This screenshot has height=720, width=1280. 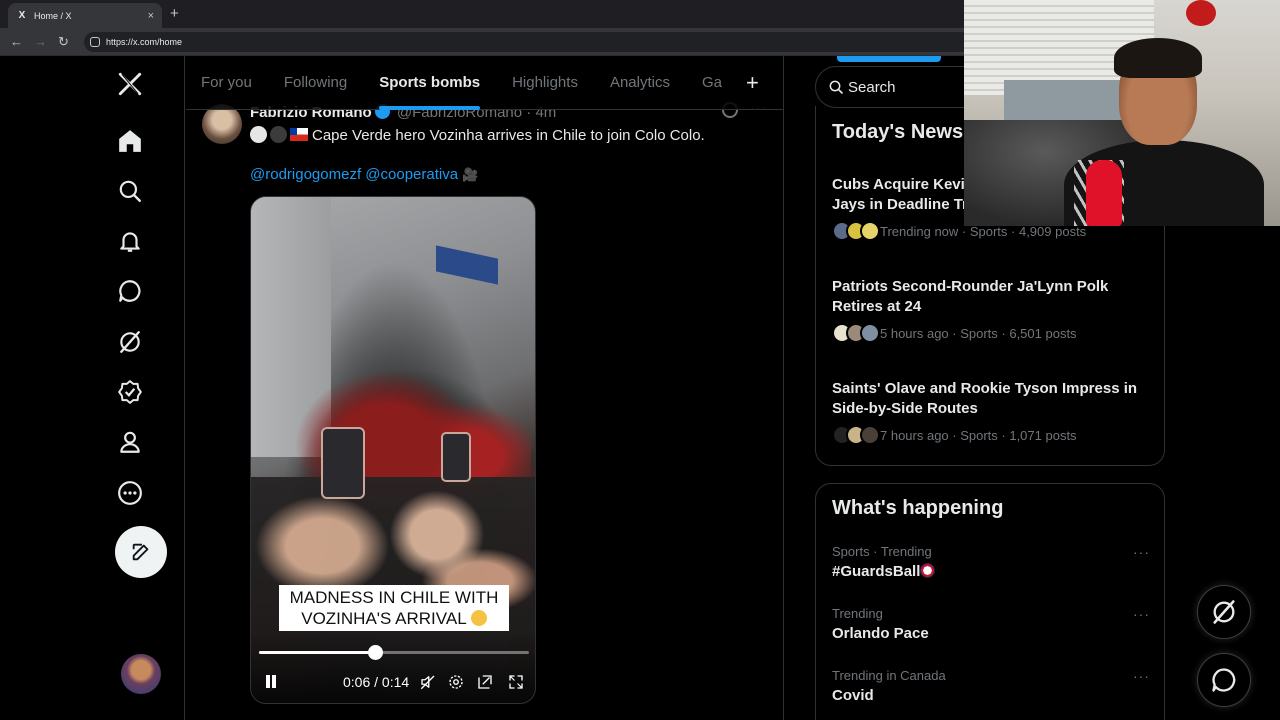 What do you see at coordinates (222, 124) in the screenshot?
I see `tweet-author-avatar` at bounding box center [222, 124].